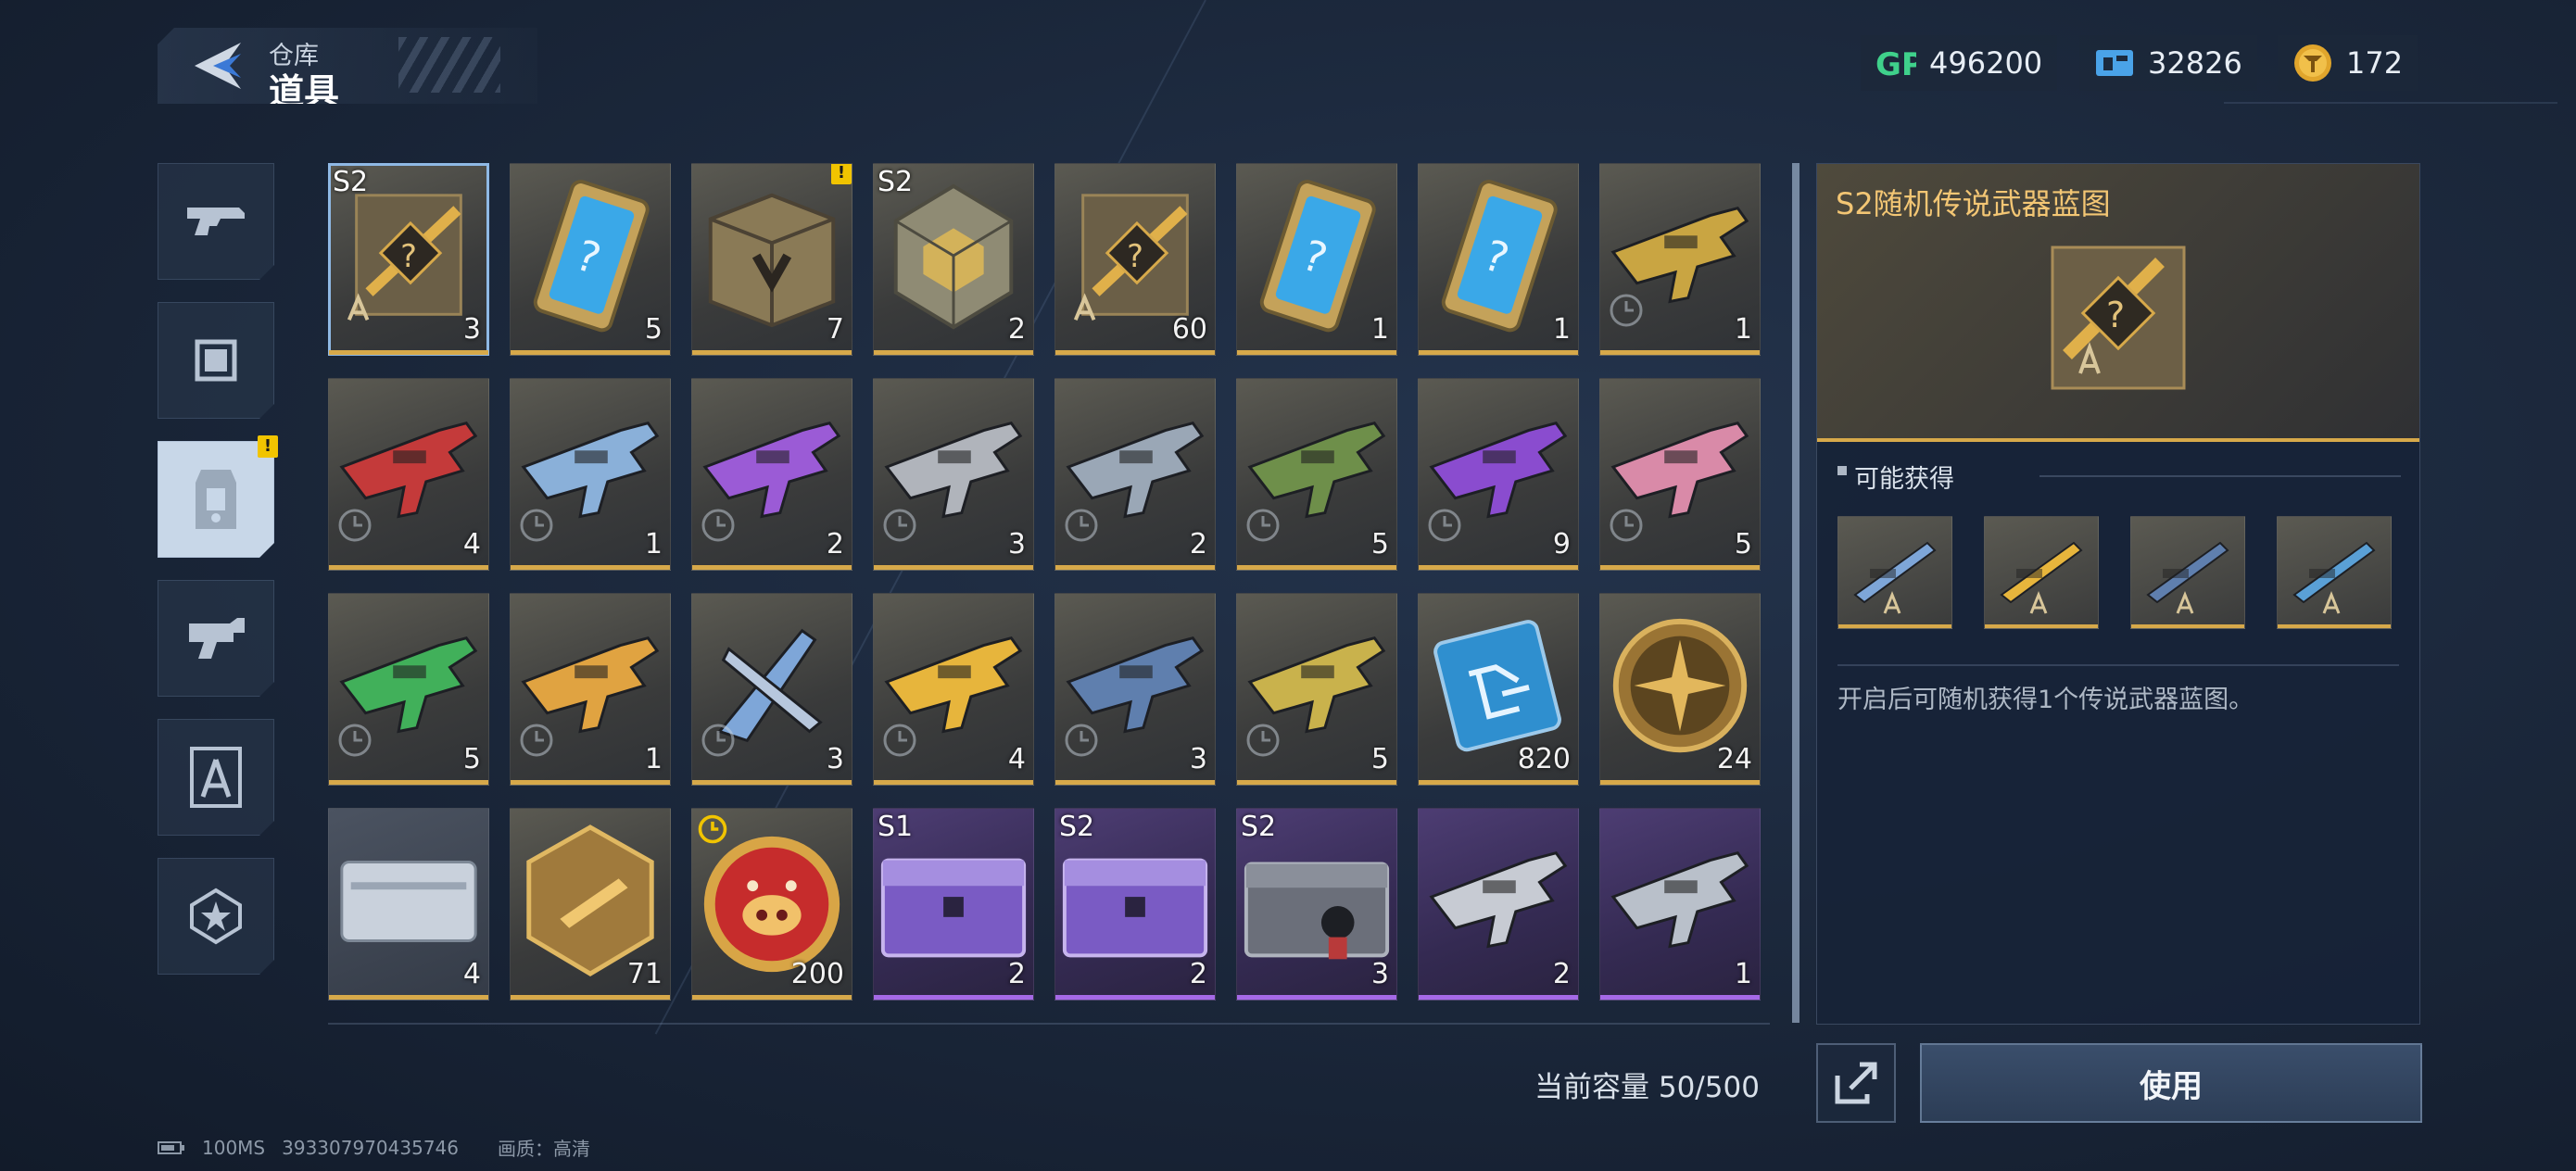 The height and width of the screenshot is (1171, 2576). What do you see at coordinates (590, 259) in the screenshot?
I see `inventory-item-slot: ? 5` at bounding box center [590, 259].